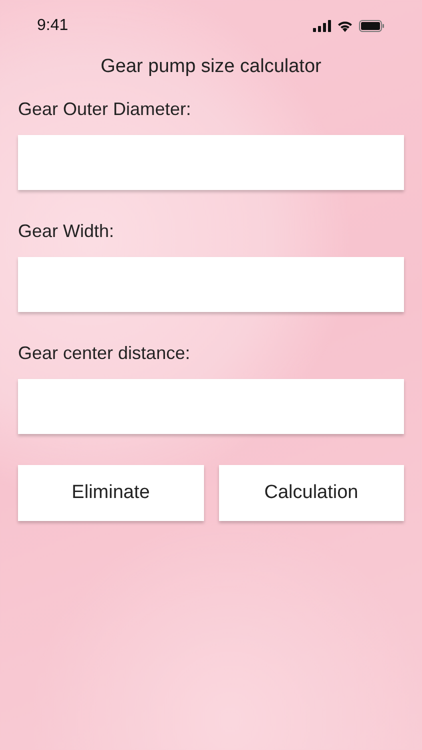  I want to click on field-label: Gear Width:, so click(67, 232).